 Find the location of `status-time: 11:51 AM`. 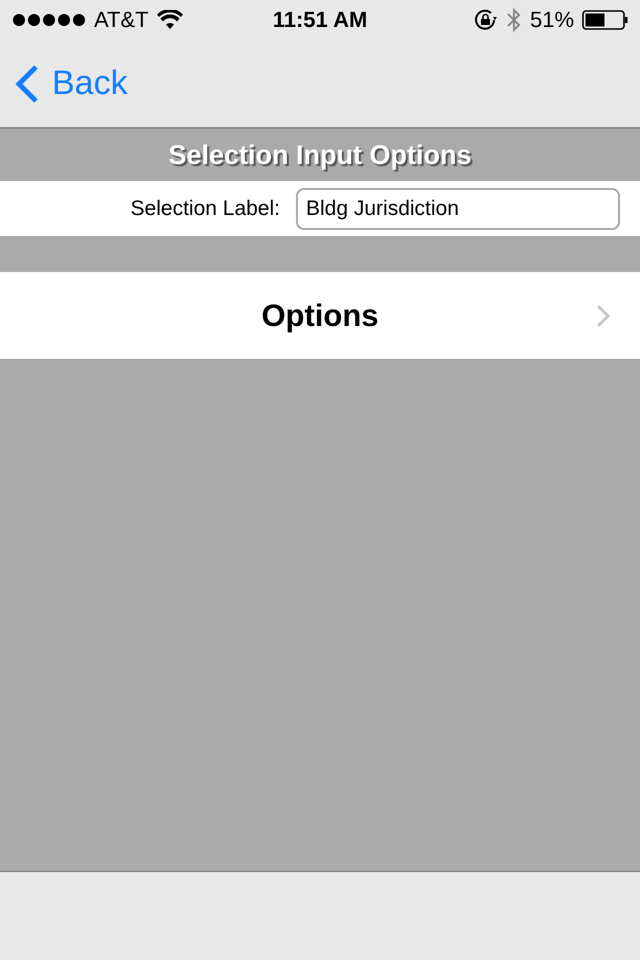

status-time: 11:51 AM is located at coordinates (320, 20).